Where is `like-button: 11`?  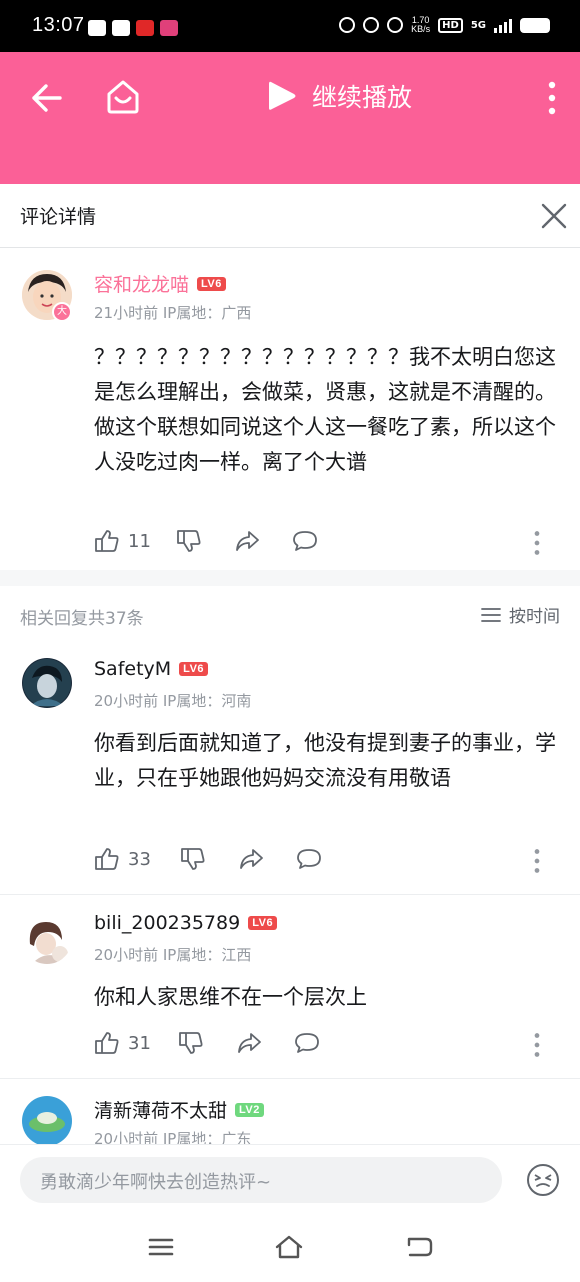
like-button: 11 is located at coordinates (122, 541).